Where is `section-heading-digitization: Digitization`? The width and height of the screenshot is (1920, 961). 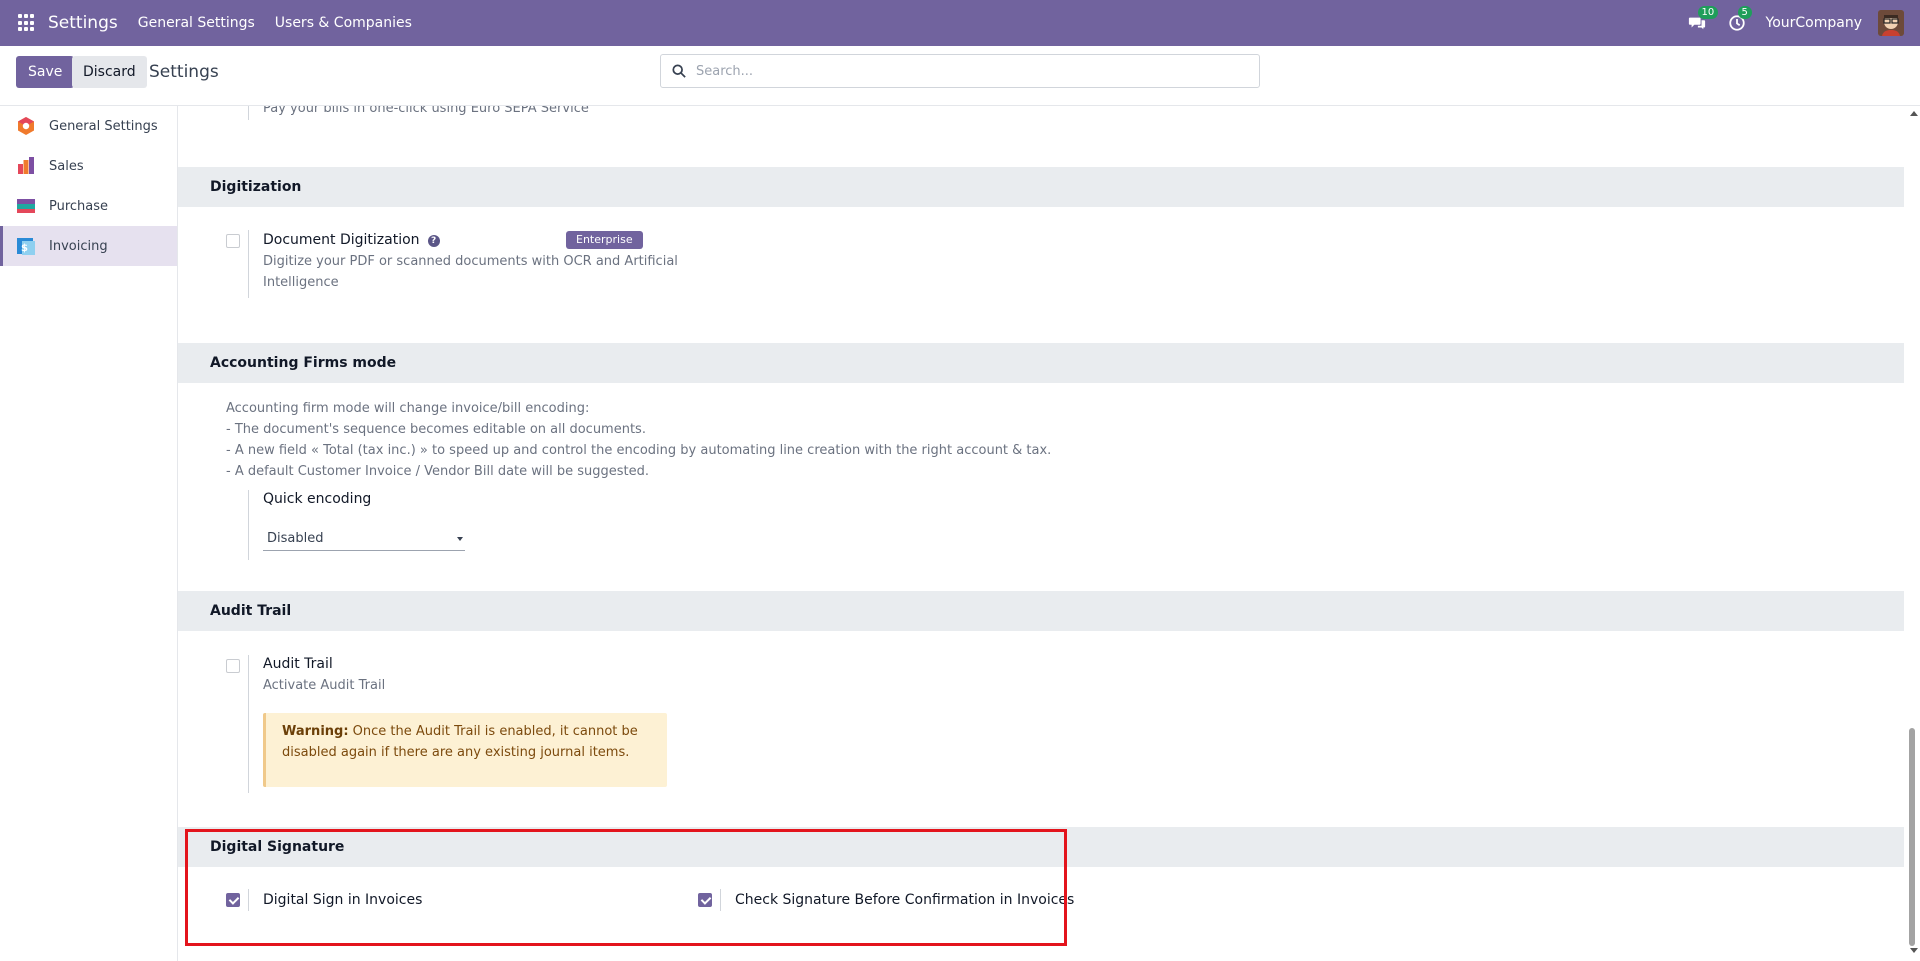
section-heading-digitization: Digitization is located at coordinates (1041, 187).